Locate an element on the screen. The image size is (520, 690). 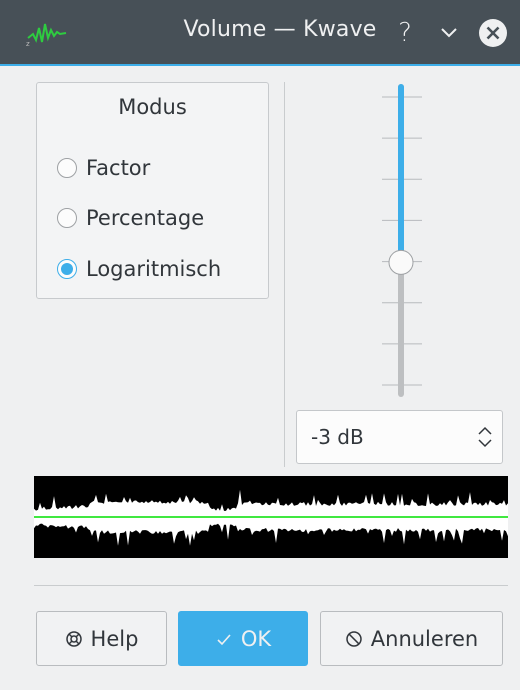
radio-factor: Factor is located at coordinates (103, 168).